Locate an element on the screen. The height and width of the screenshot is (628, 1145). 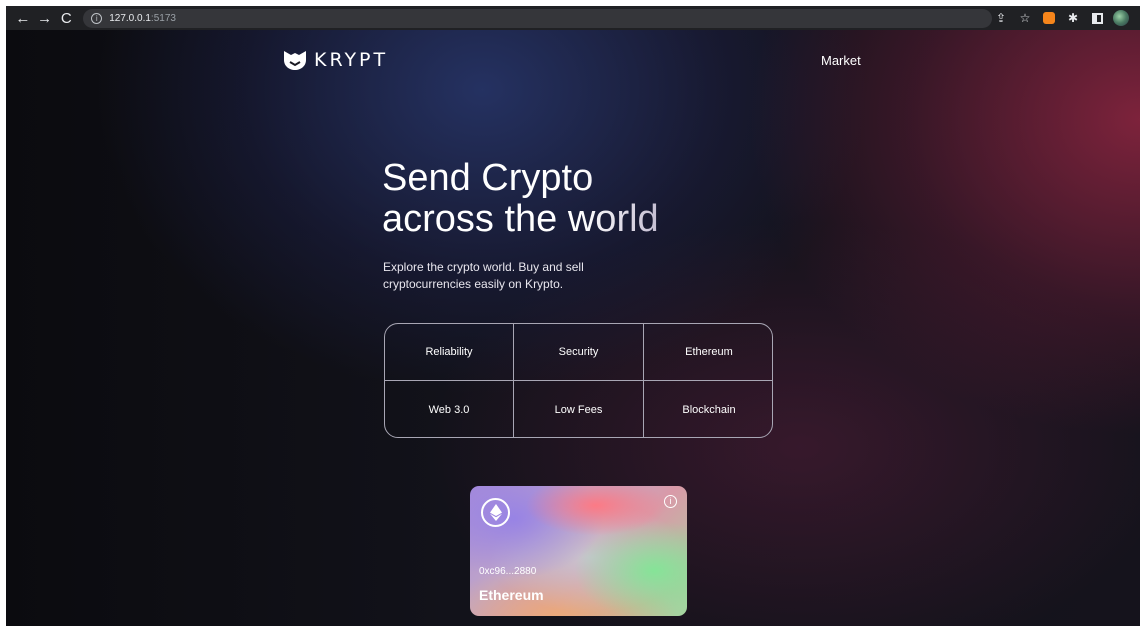
logo: KRYPT is located at coordinates (335, 60).